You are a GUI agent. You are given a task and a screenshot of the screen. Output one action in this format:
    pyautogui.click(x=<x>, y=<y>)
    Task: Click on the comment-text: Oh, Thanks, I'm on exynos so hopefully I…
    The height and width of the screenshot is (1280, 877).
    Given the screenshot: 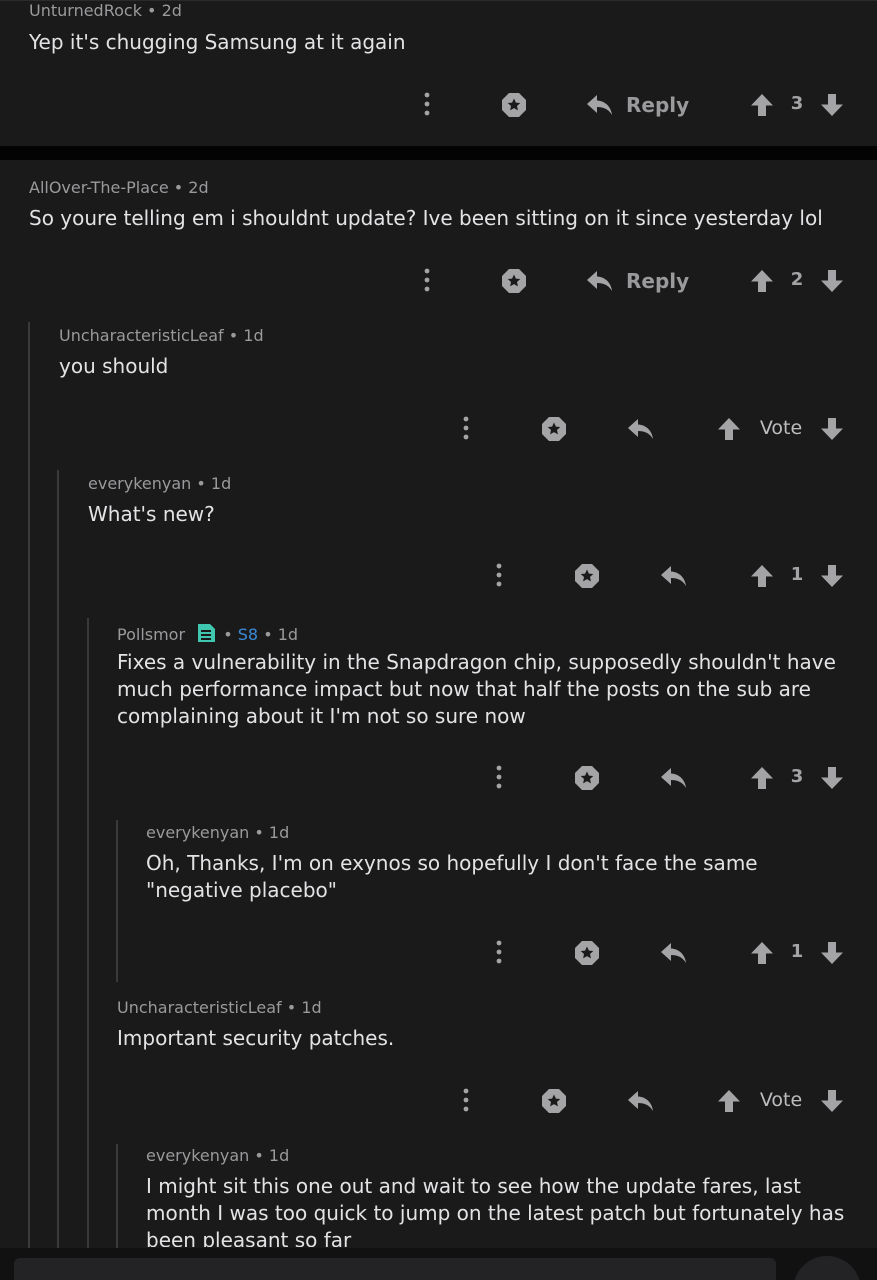 What is the action you would take?
    pyautogui.click(x=452, y=876)
    